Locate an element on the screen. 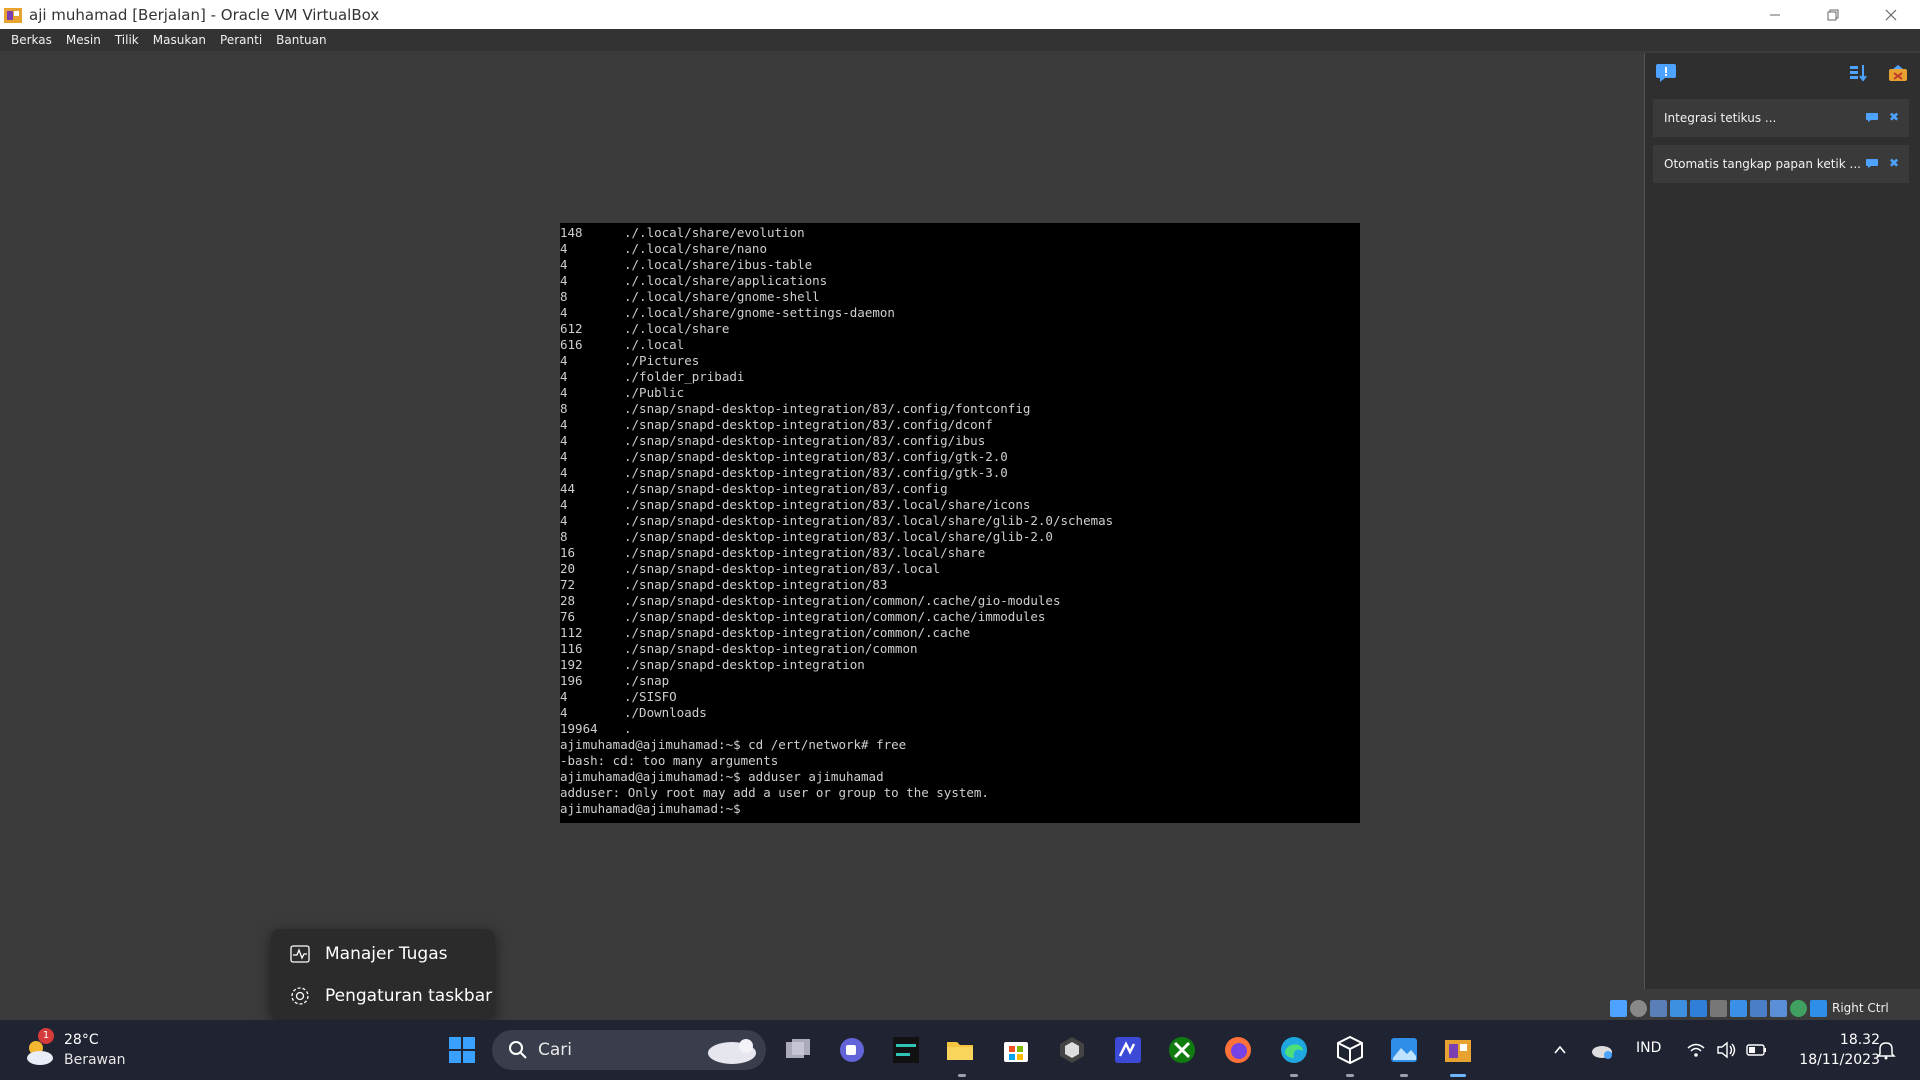  mouse-integration-icon is located at coordinates (1798, 1008).